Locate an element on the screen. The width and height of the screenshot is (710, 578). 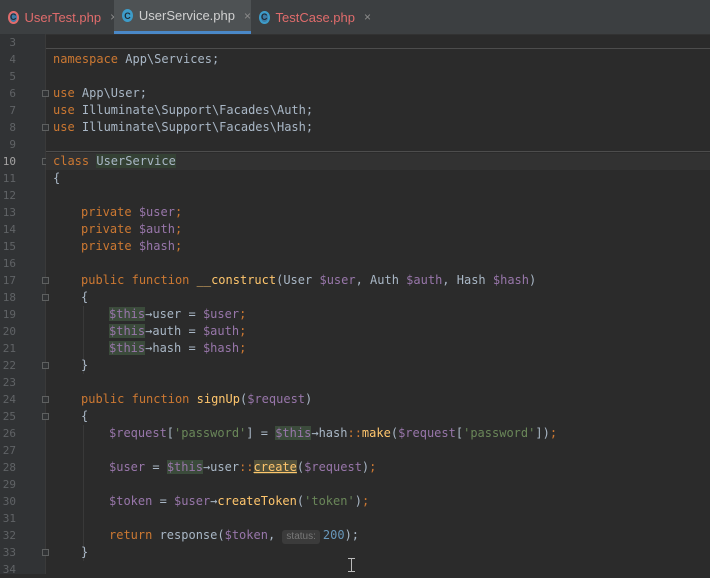
method-call: make is located at coordinates (376, 433).